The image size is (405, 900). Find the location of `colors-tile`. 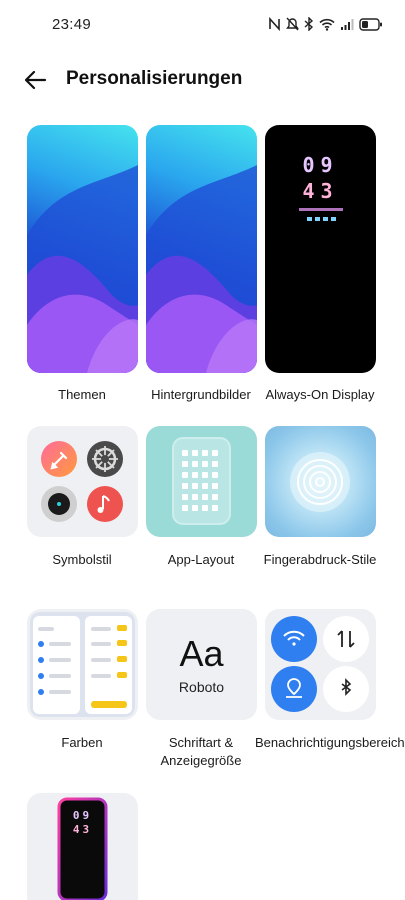

colors-tile is located at coordinates (82, 664).